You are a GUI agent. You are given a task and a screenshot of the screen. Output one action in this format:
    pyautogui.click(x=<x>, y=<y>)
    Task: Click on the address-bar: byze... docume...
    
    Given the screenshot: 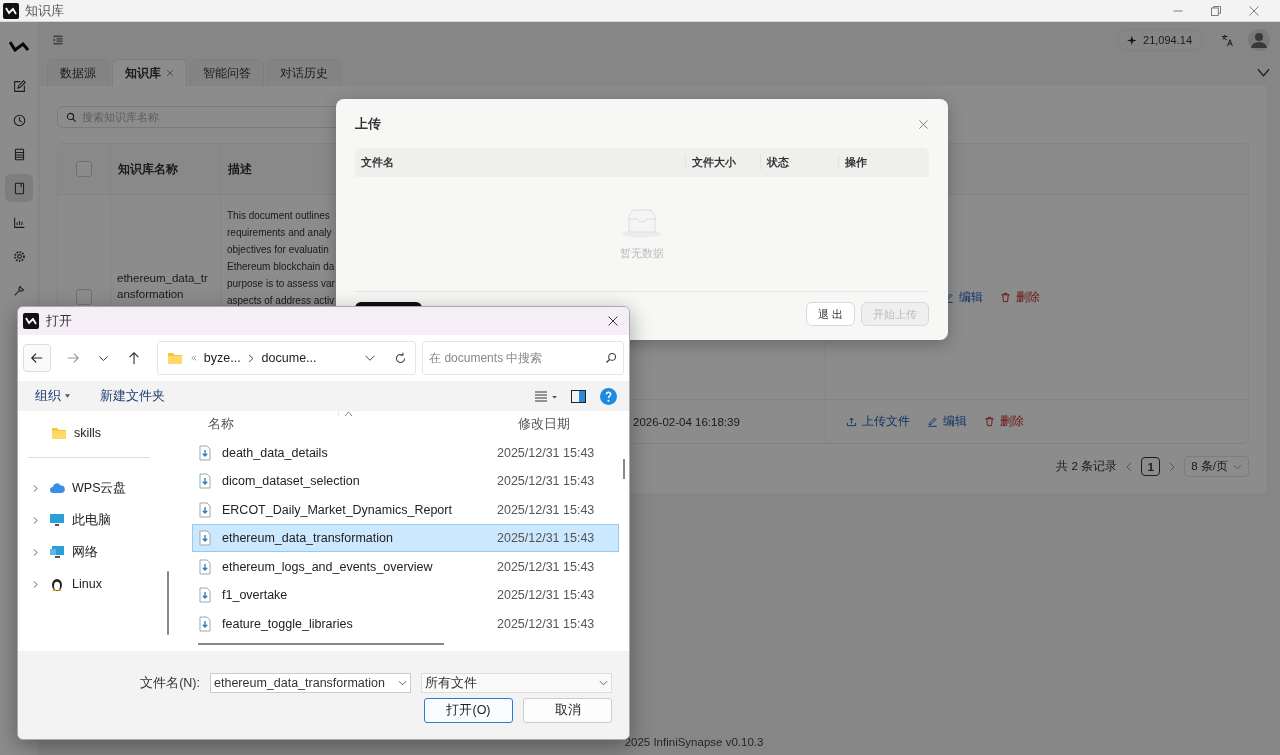 What is the action you would take?
    pyautogui.click(x=286, y=358)
    